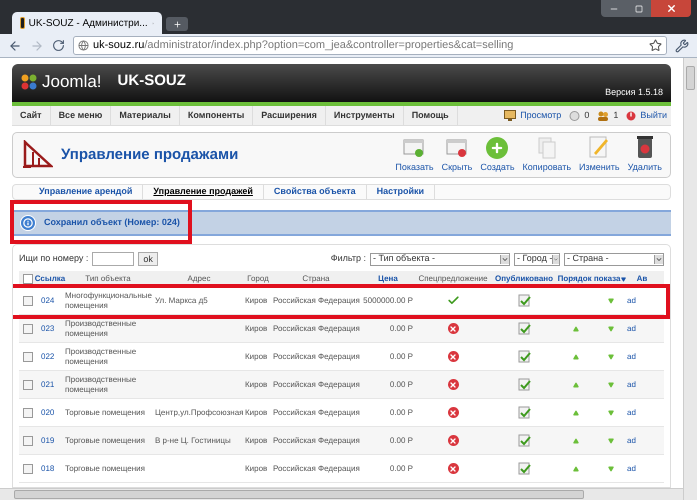  I want to click on id-link: 018, so click(50, 468).